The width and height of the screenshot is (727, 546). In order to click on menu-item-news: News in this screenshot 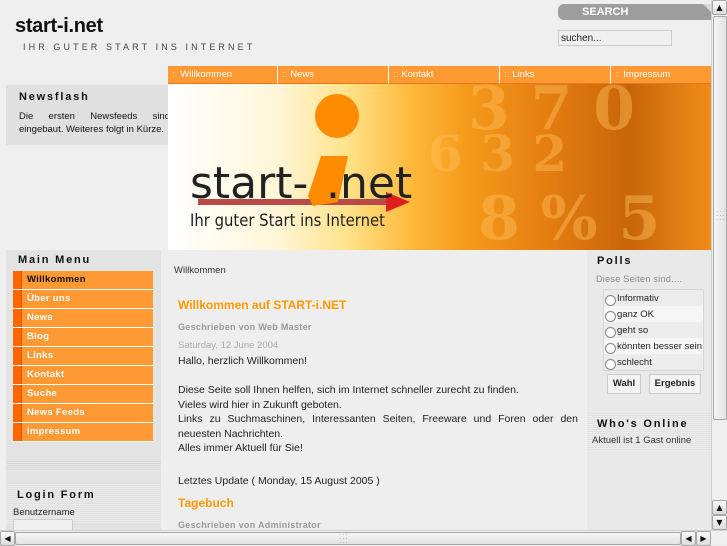, I will do `click(83, 318)`.